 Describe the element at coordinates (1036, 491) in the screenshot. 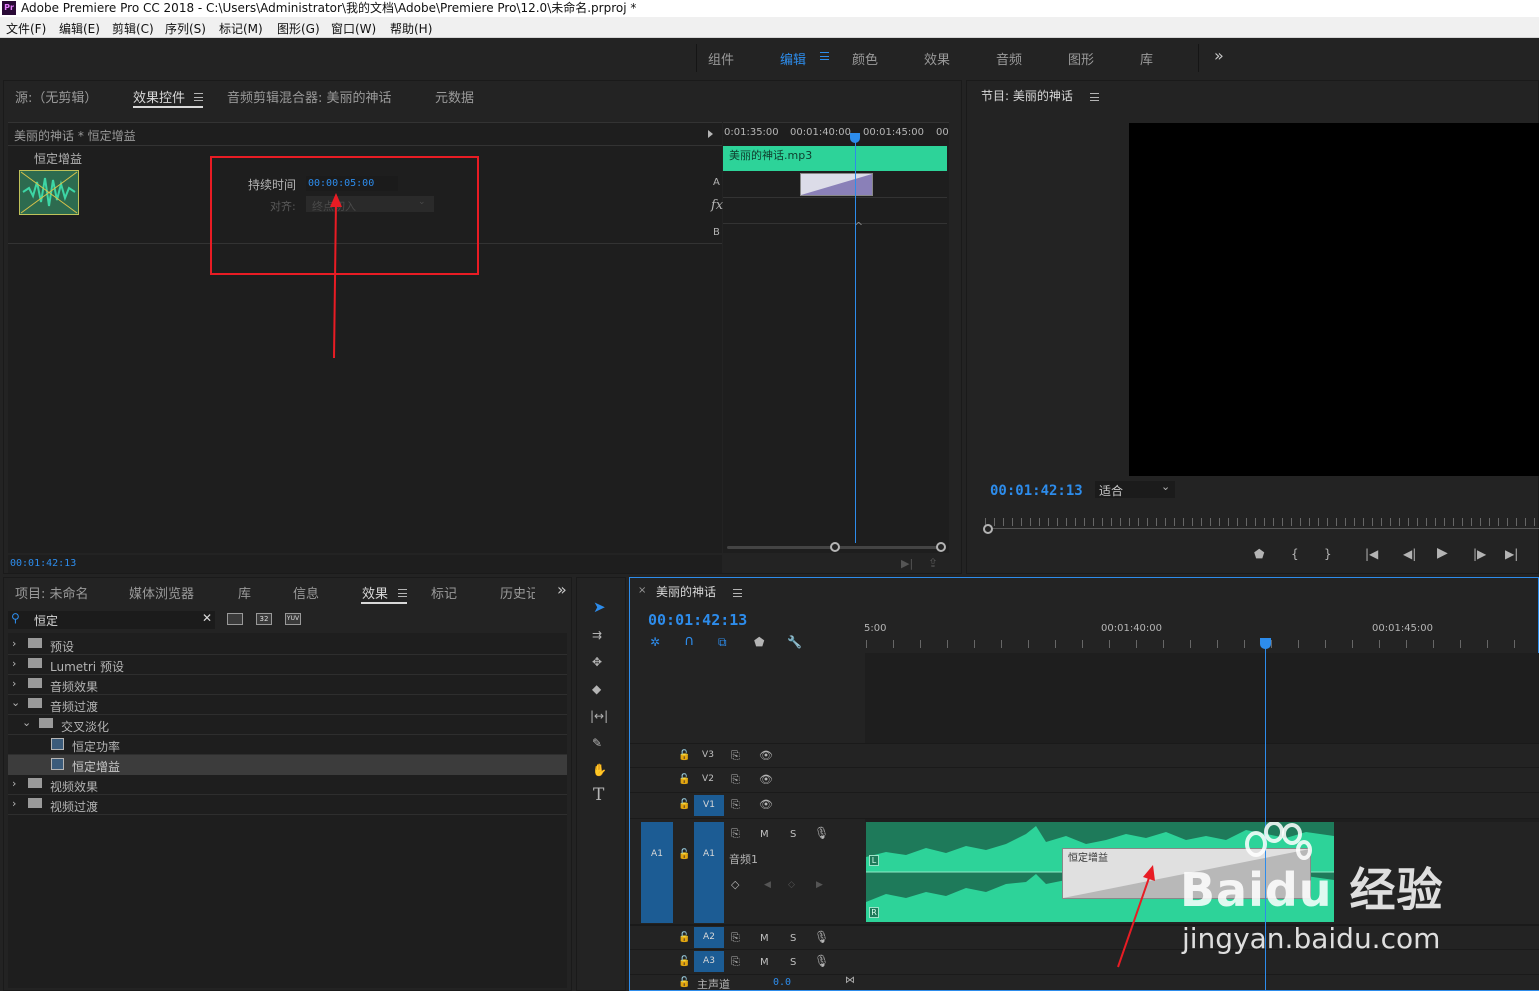

I see `program-timecode: 00:01:42:13` at that location.